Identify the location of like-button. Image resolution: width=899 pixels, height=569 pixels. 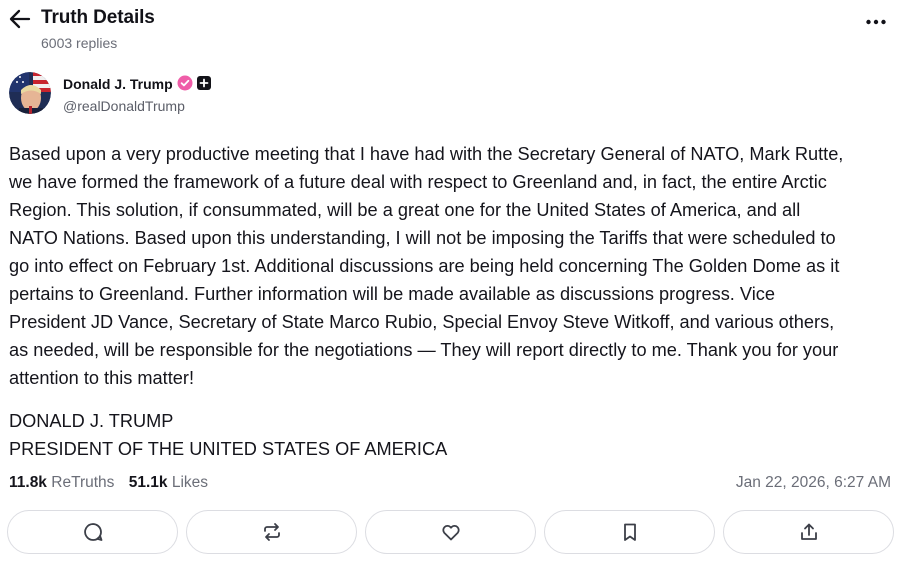
(450, 532).